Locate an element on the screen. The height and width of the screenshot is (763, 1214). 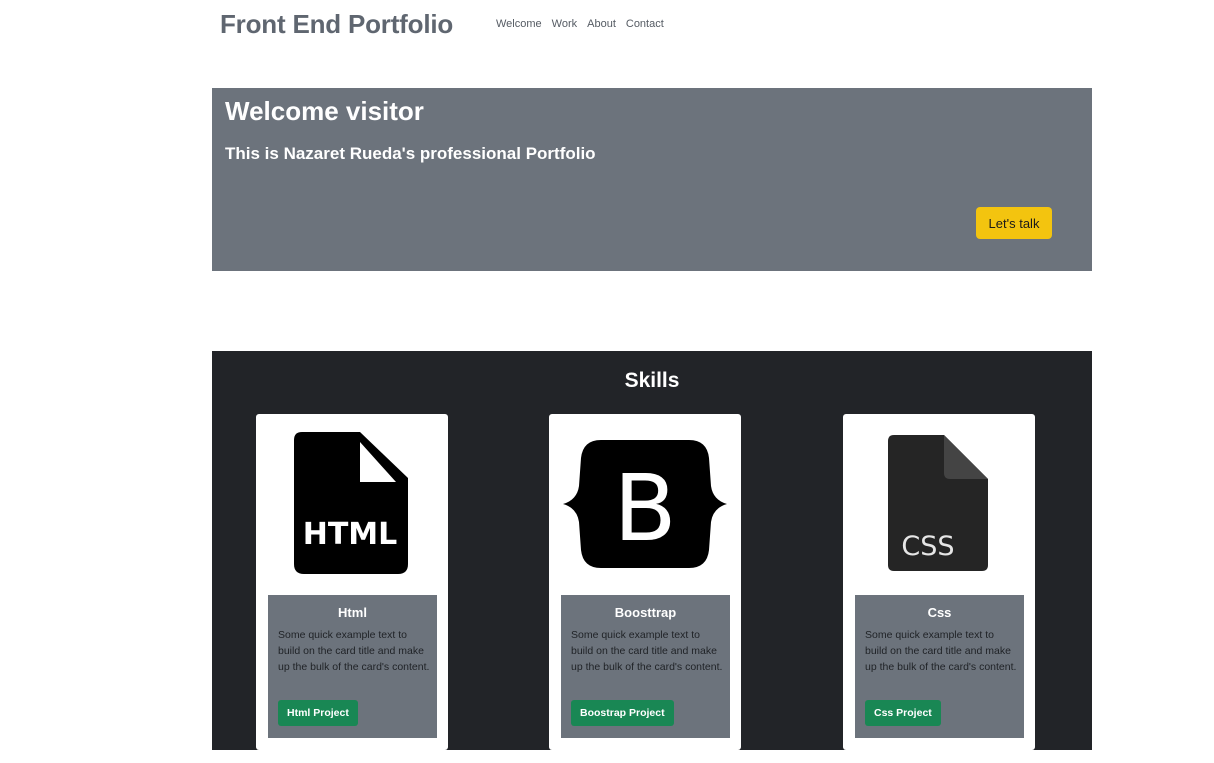
bootstrap-icon: B is located at coordinates (645, 504).